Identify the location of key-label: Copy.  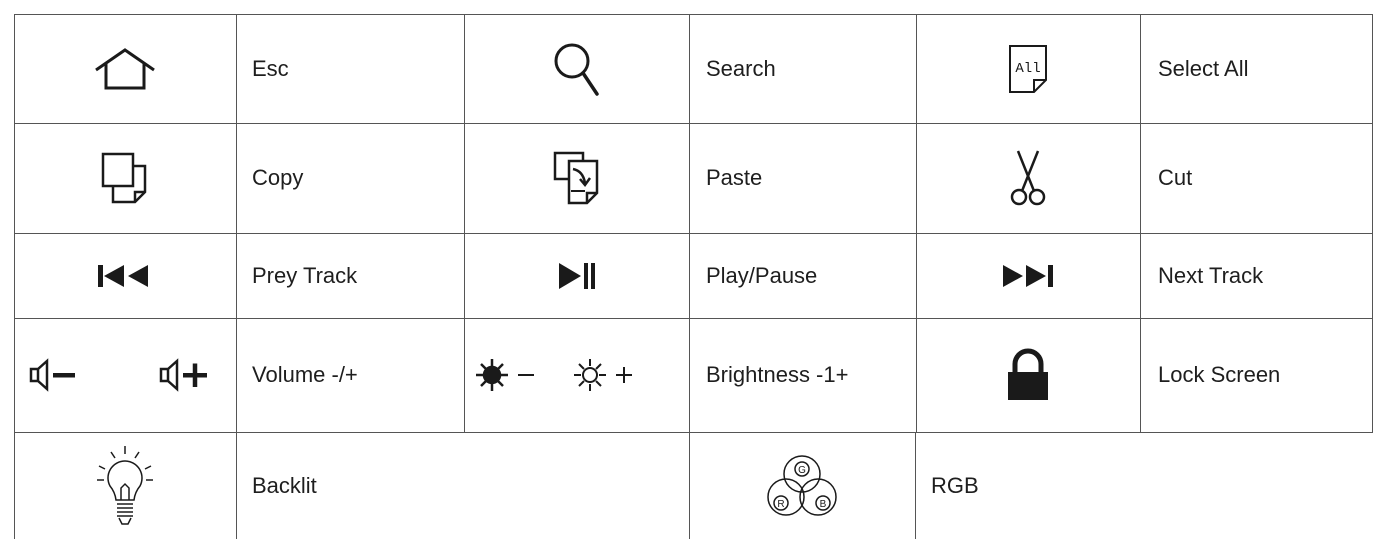
(278, 177).